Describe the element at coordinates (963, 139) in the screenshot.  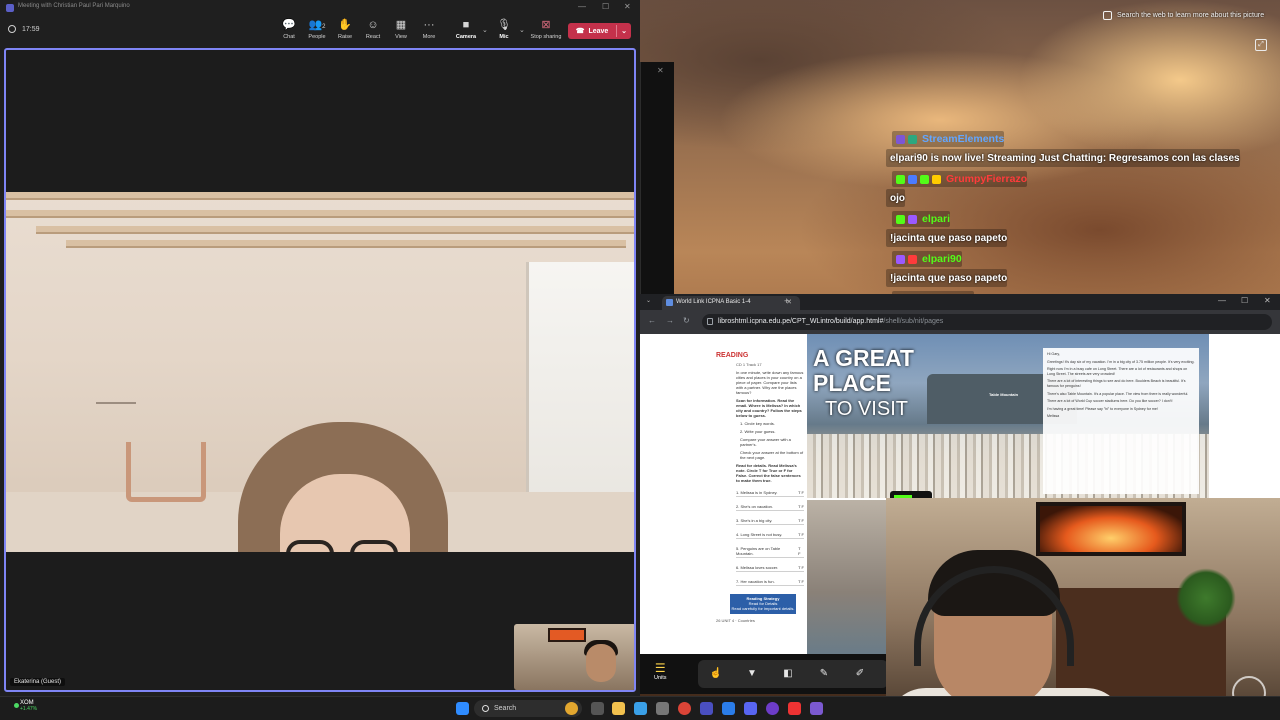
I see `chat-username: StreamElements` at that location.